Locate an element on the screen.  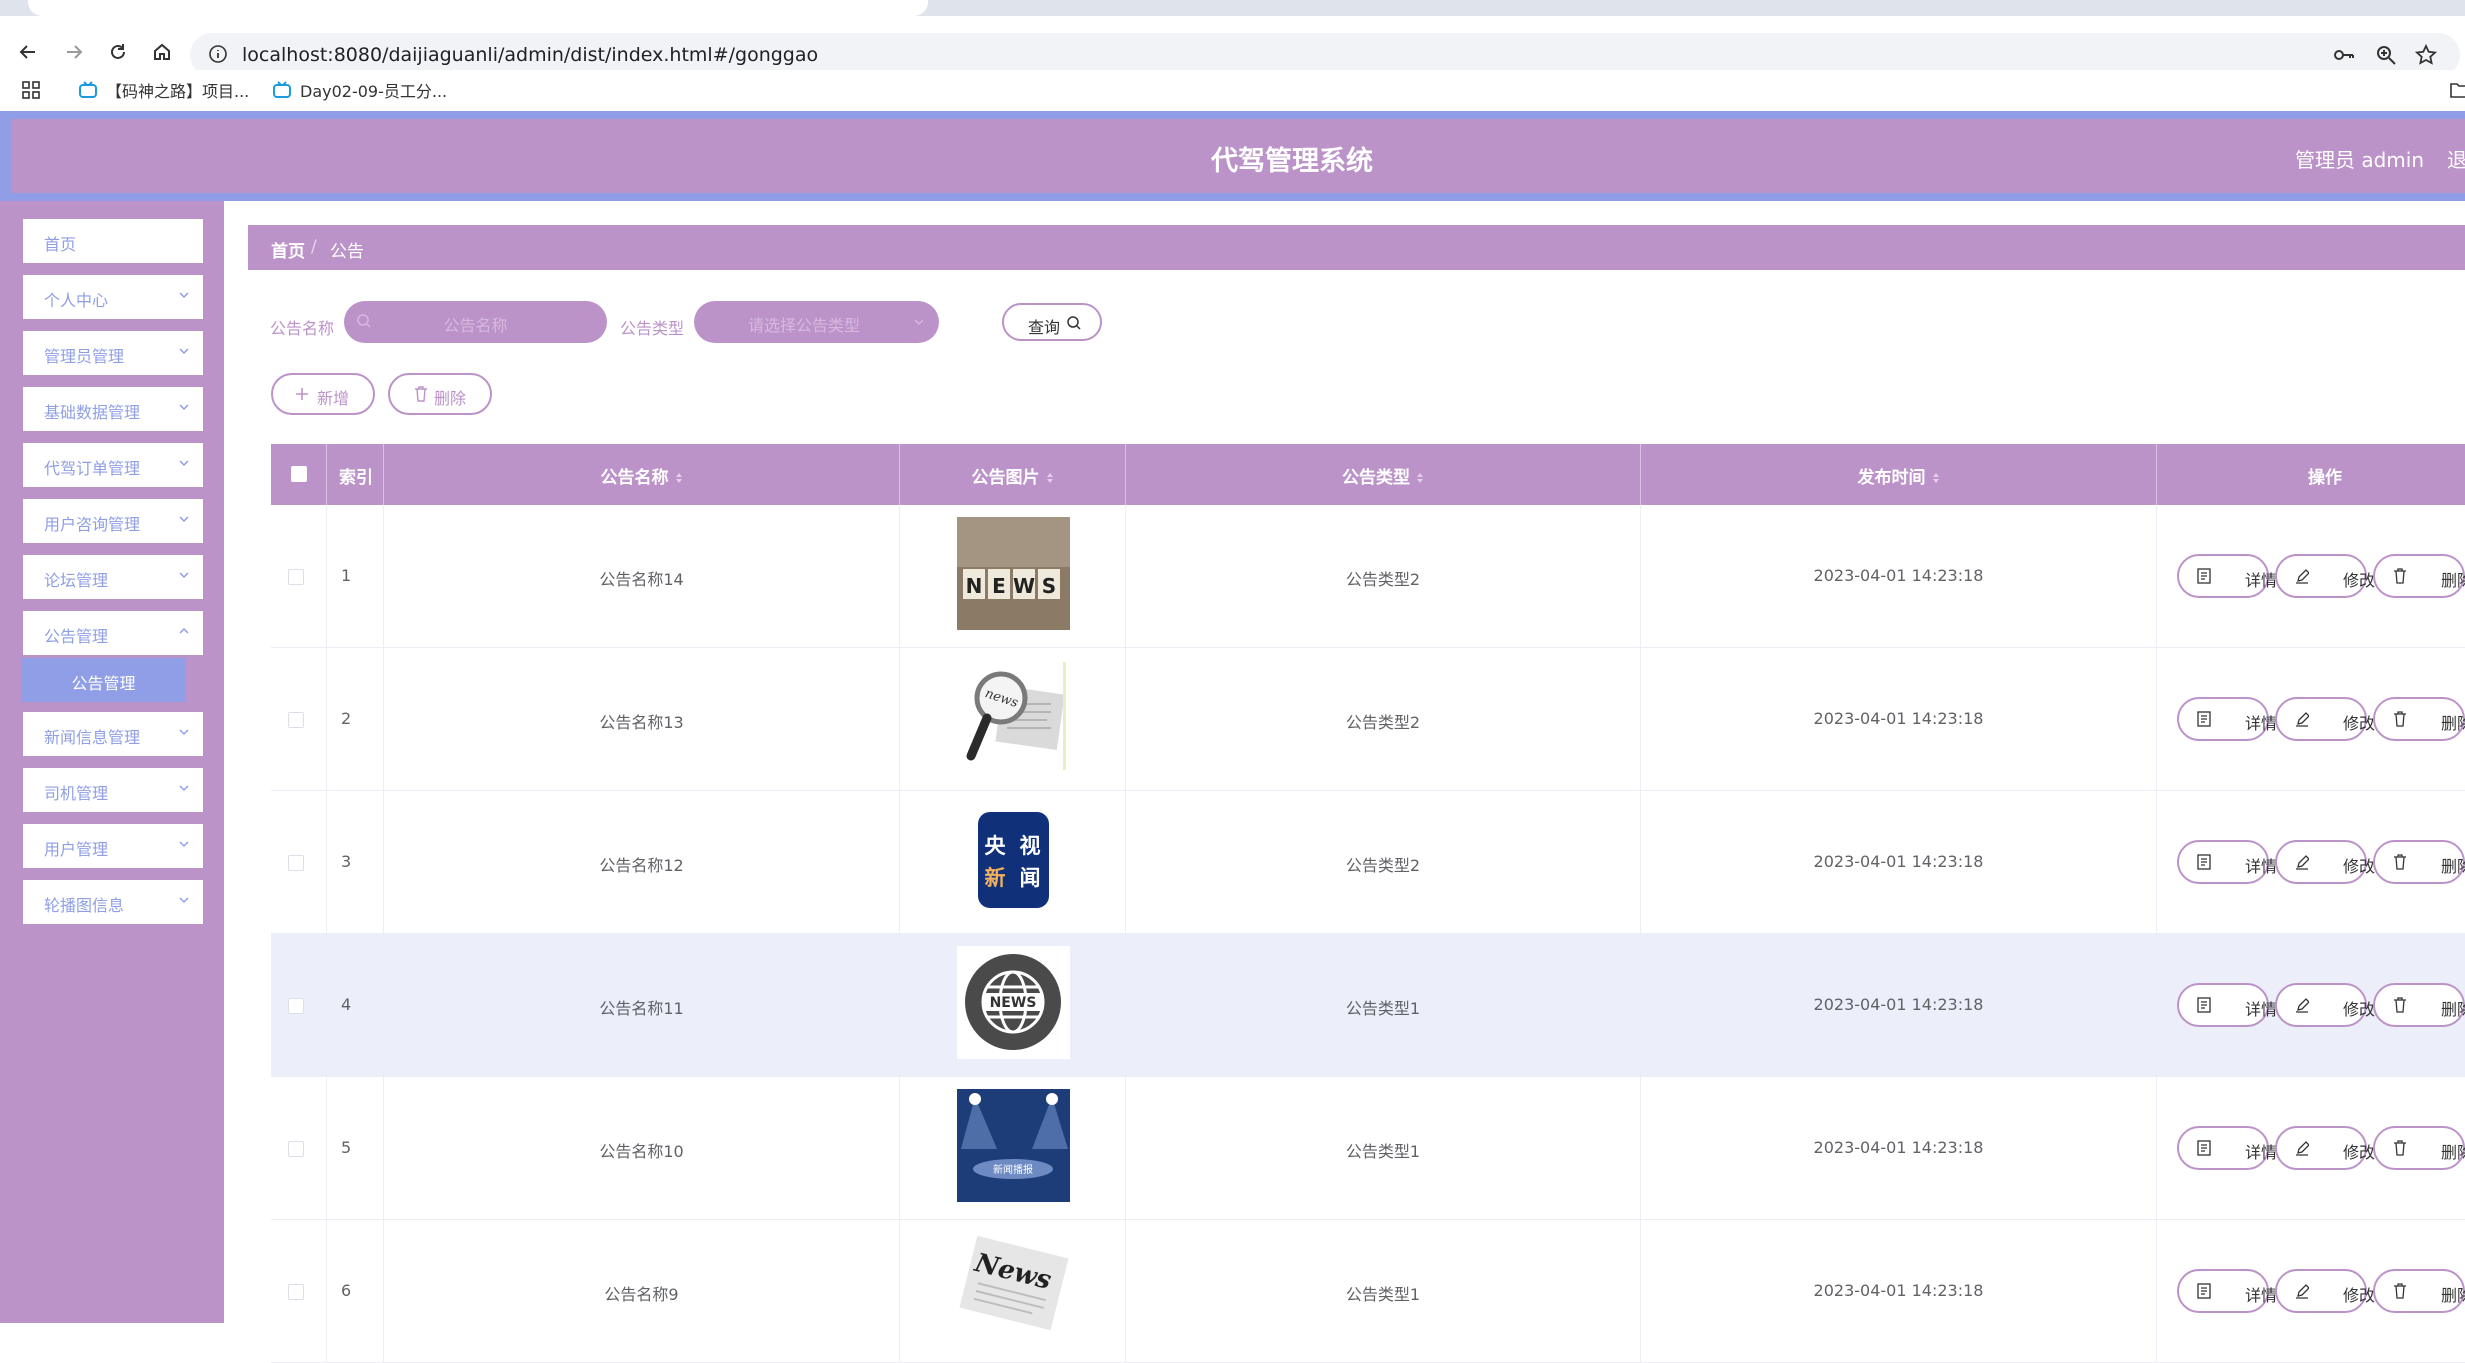
sidebar-item-consult: 用户咨询管理 is located at coordinates (113, 521).